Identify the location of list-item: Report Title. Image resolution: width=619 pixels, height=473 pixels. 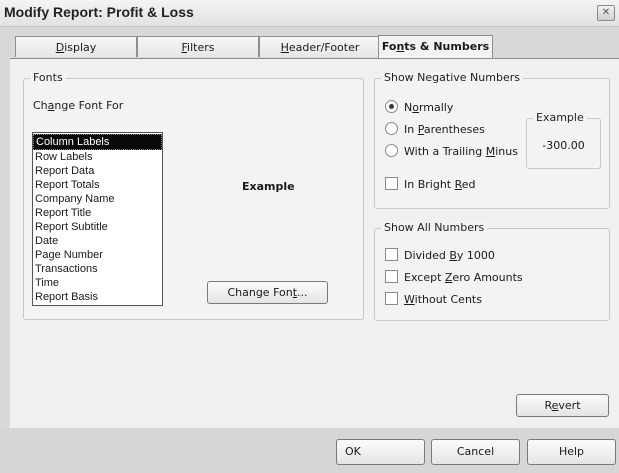
(97, 213).